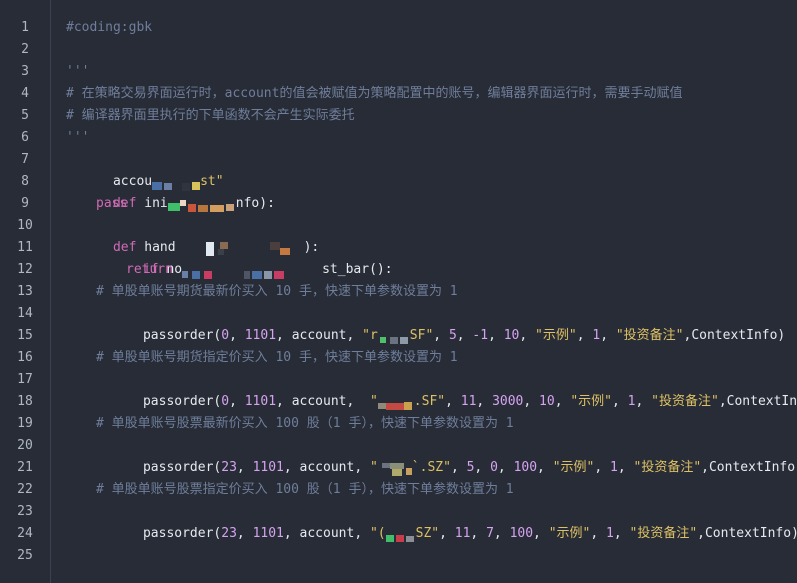  What do you see at coordinates (25, 71) in the screenshot?
I see `line-number: 3` at bounding box center [25, 71].